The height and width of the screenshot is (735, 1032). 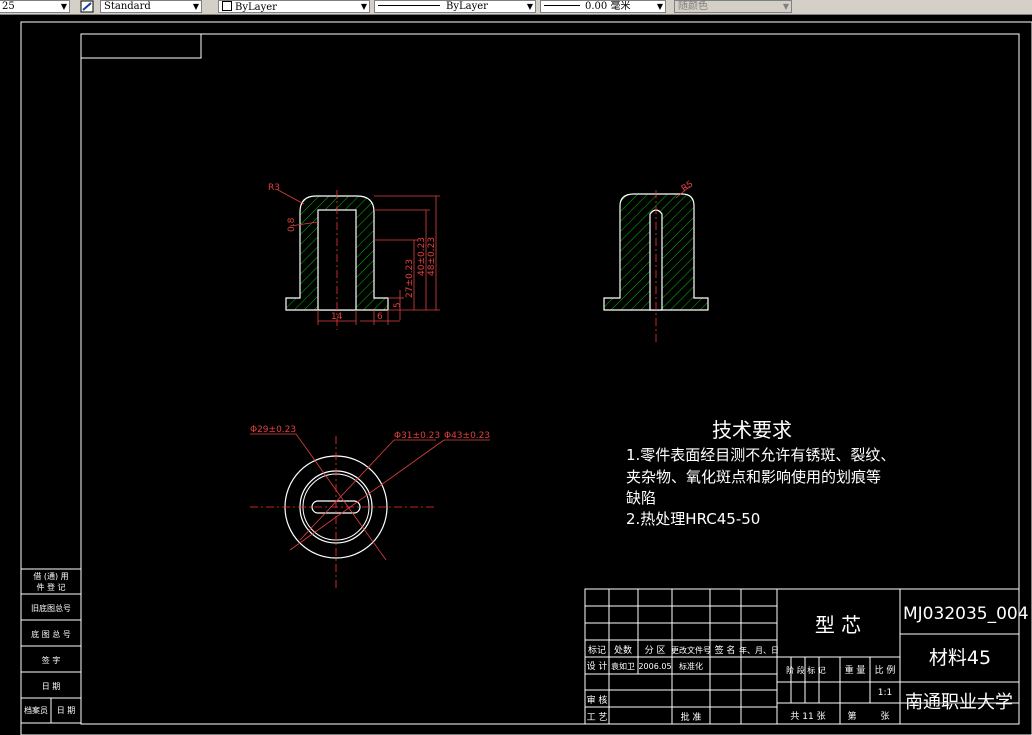 What do you see at coordinates (855, 670) in the screenshot?
I see `tb-weight-label: 重 量` at bounding box center [855, 670].